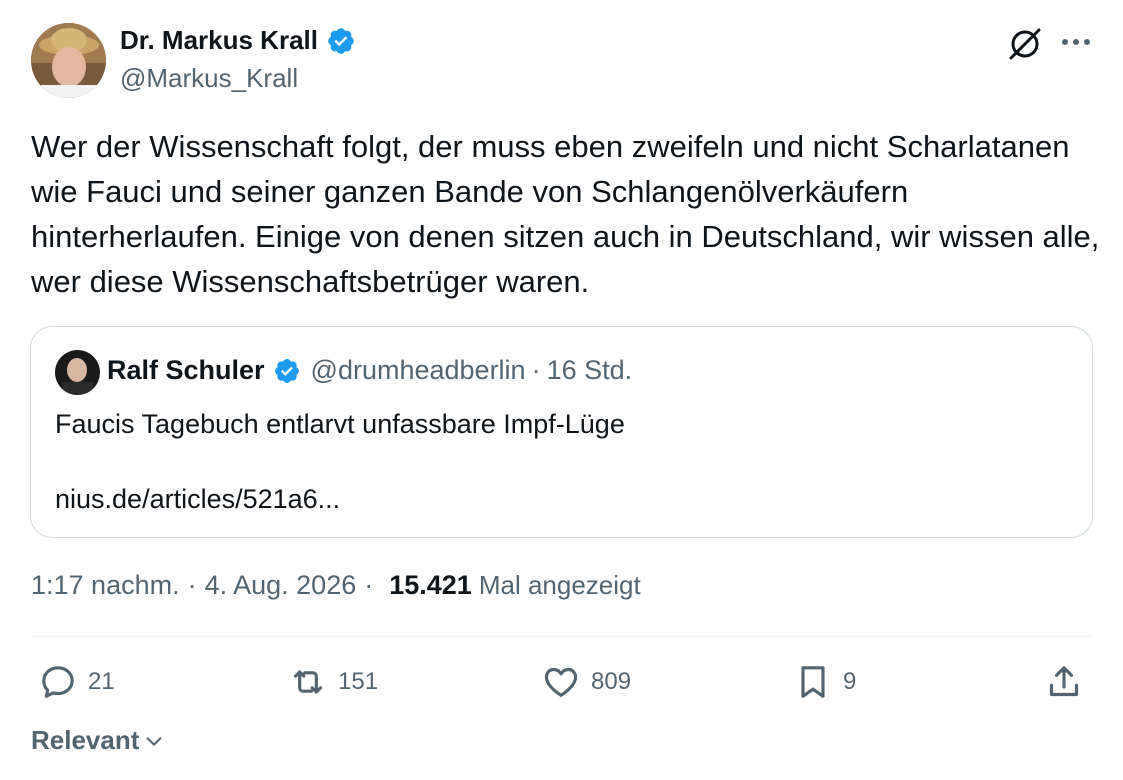 This screenshot has width=1123, height=780. What do you see at coordinates (85, 740) in the screenshot?
I see `sort-label: Relevant` at bounding box center [85, 740].